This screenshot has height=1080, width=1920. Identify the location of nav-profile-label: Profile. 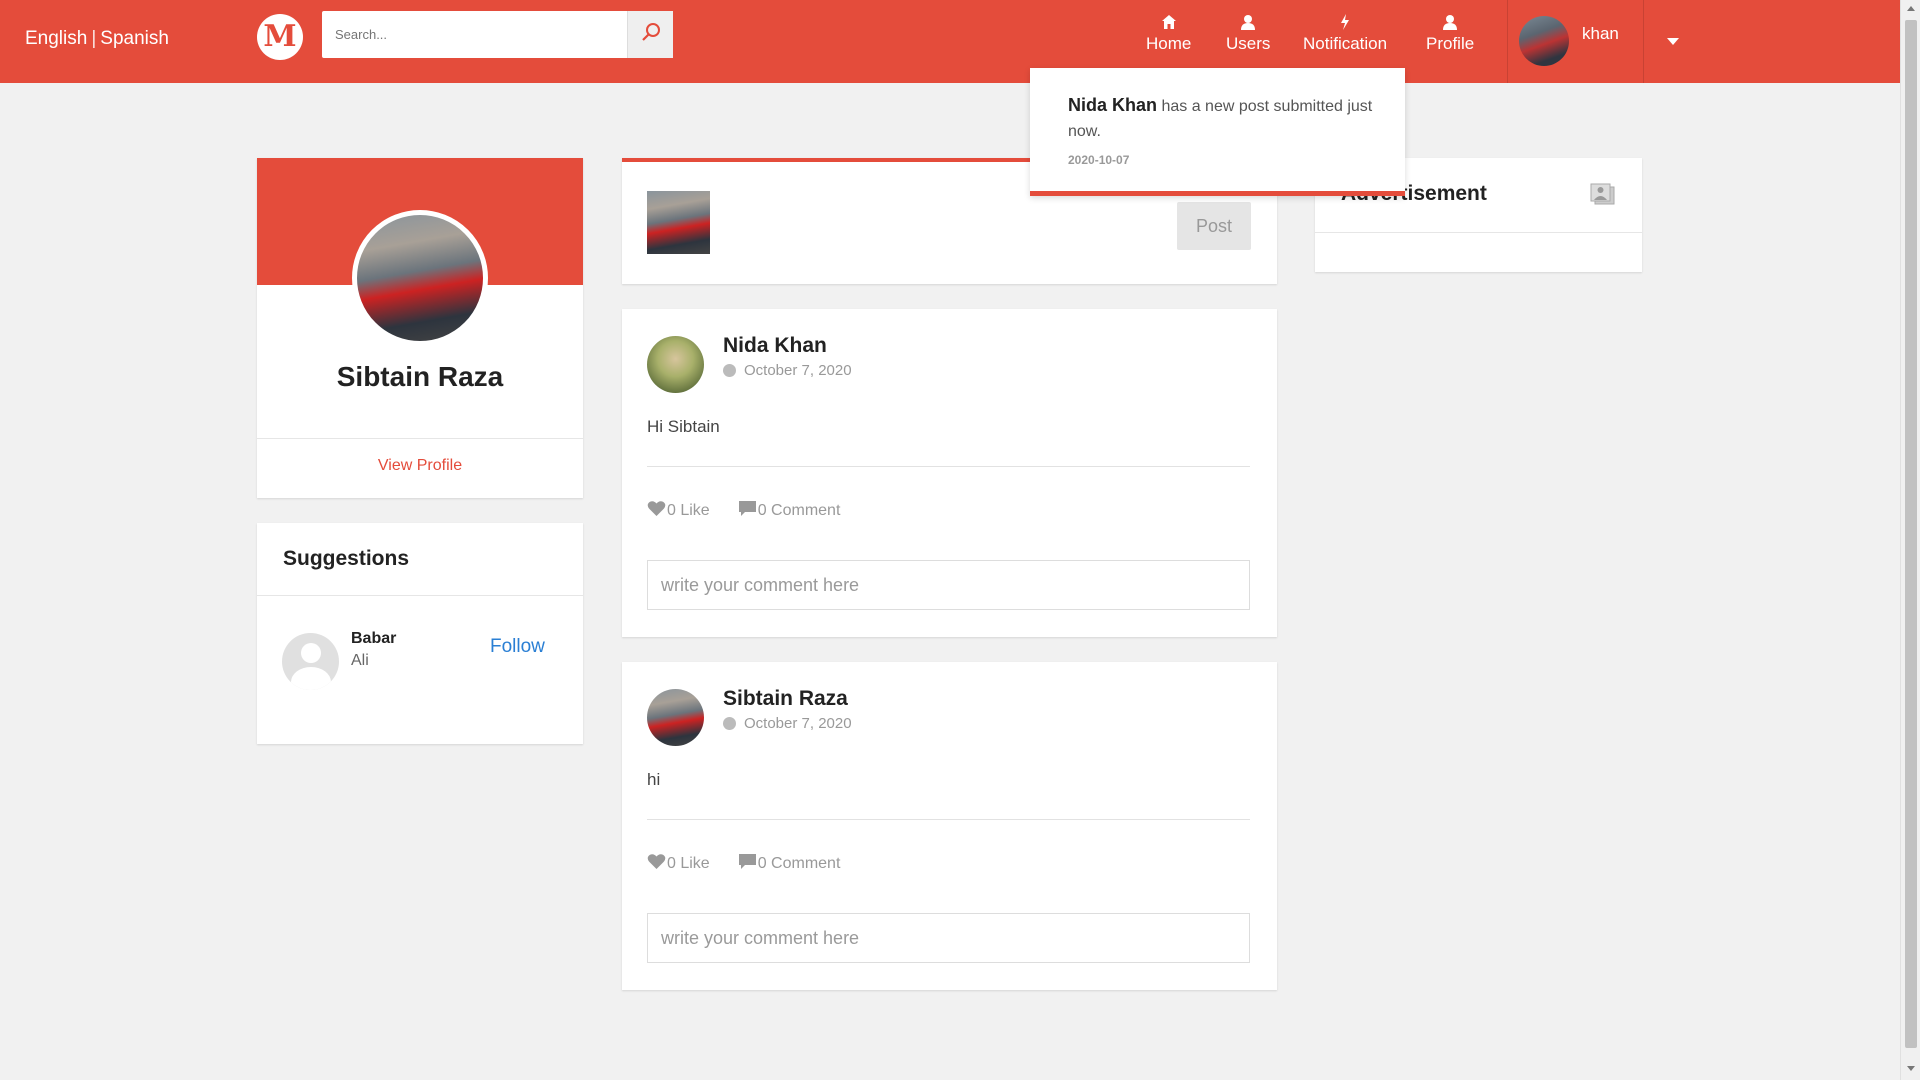
(1450, 43).